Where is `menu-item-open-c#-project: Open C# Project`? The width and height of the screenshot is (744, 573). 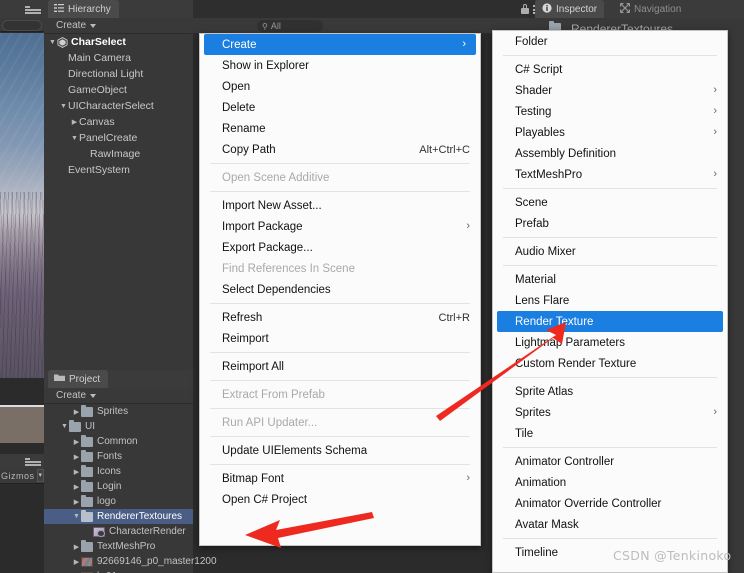
menu-item-open-c#-project: Open C# Project is located at coordinates (340, 499).